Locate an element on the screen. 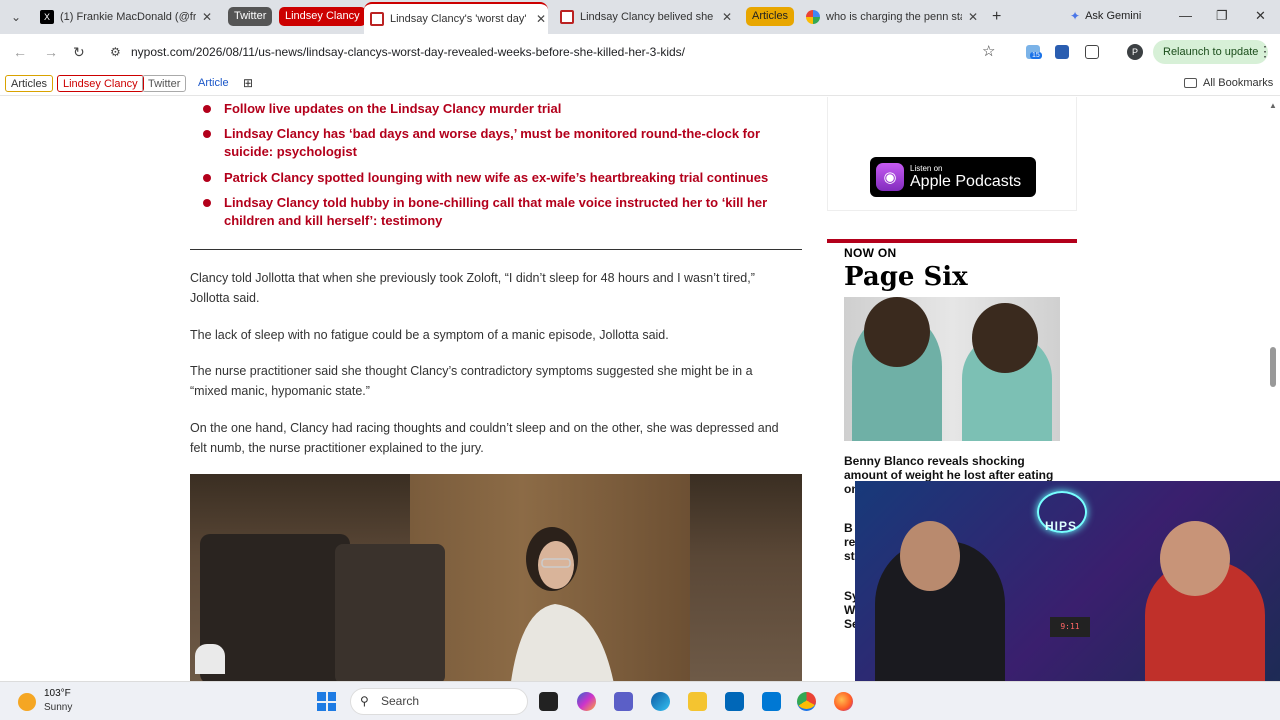  ask-gemini-button: ✦ Ask Gemini is located at coordinates (1105, 16).